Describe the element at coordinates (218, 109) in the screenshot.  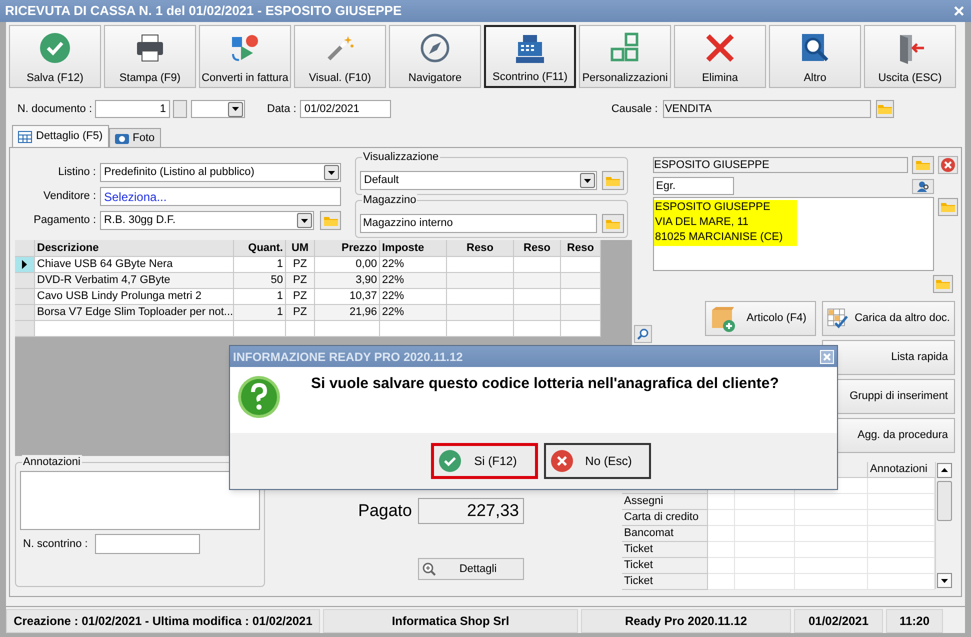
I see `series-dropdown` at that location.